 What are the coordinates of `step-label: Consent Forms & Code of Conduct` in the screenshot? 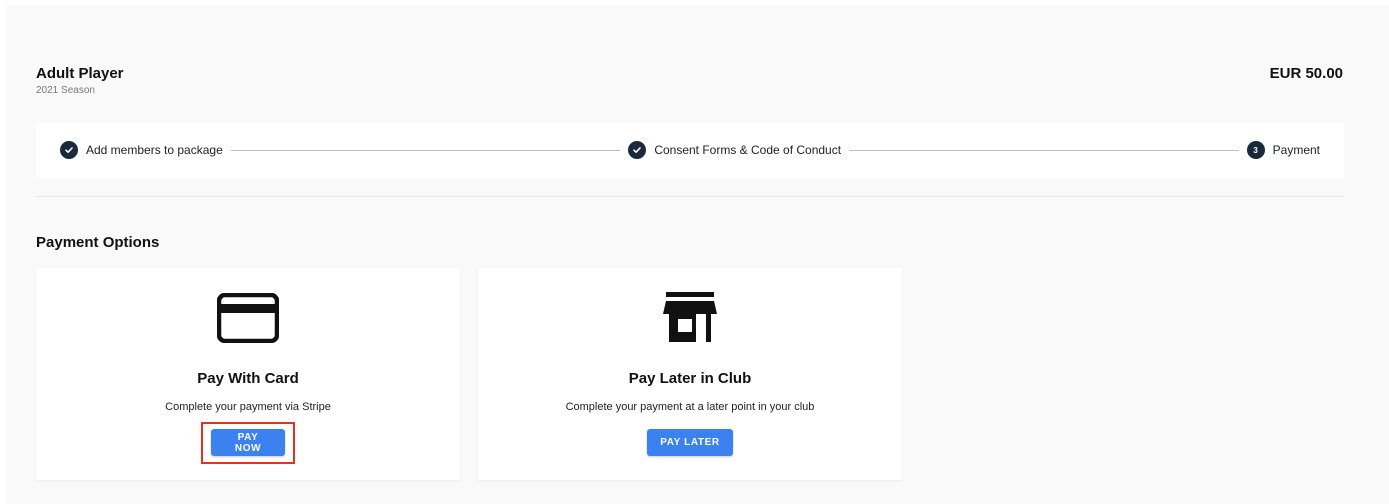 It's located at (748, 150).